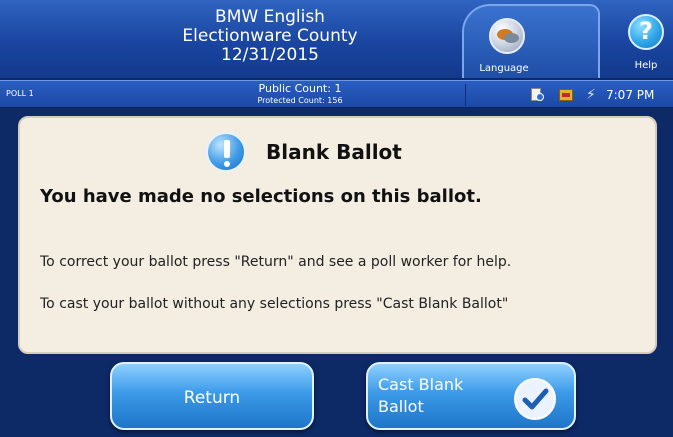 The width and height of the screenshot is (673, 437). I want to click on cast-label-line-1: Cast Blank, so click(421, 384).